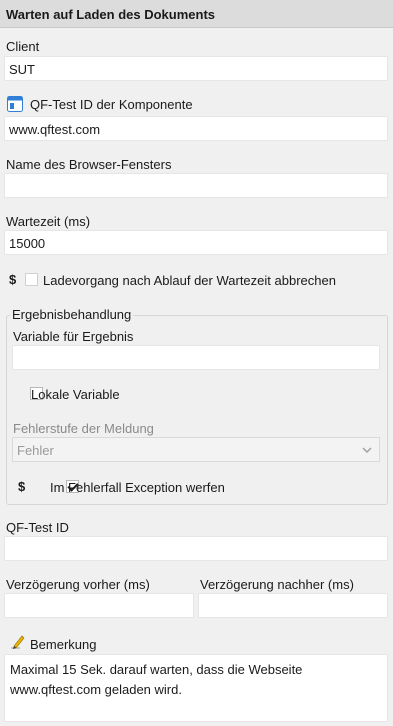  I want to click on result-variable-field, so click(196, 357).